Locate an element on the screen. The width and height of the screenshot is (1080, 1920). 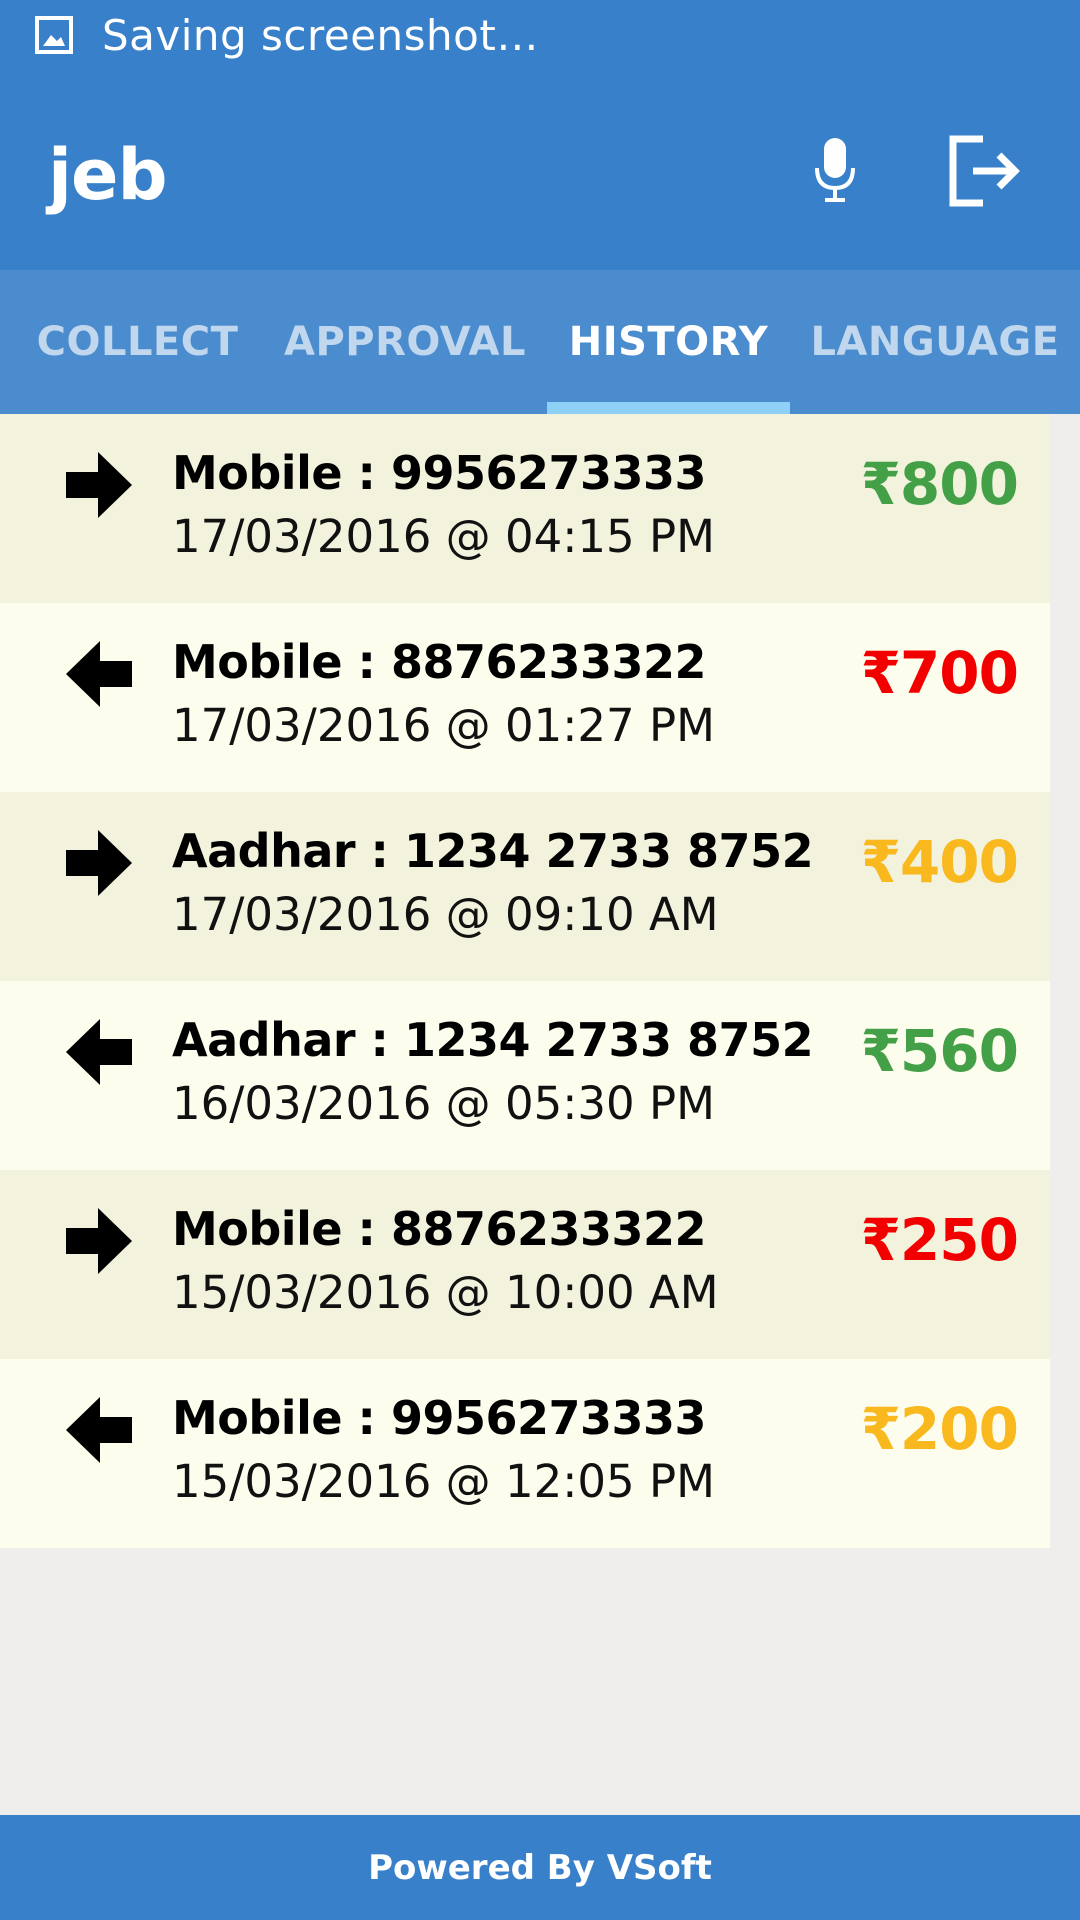
tab-language: LANGUAGE is located at coordinates (935, 342).